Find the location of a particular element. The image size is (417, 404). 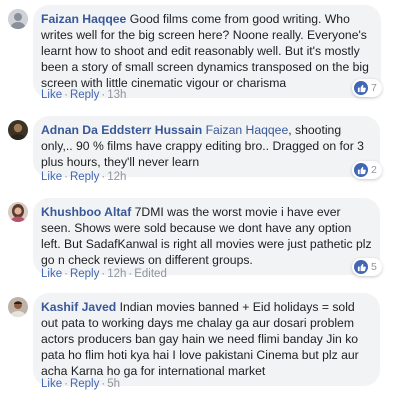

avatar-gray-icon is located at coordinates (18, 19).